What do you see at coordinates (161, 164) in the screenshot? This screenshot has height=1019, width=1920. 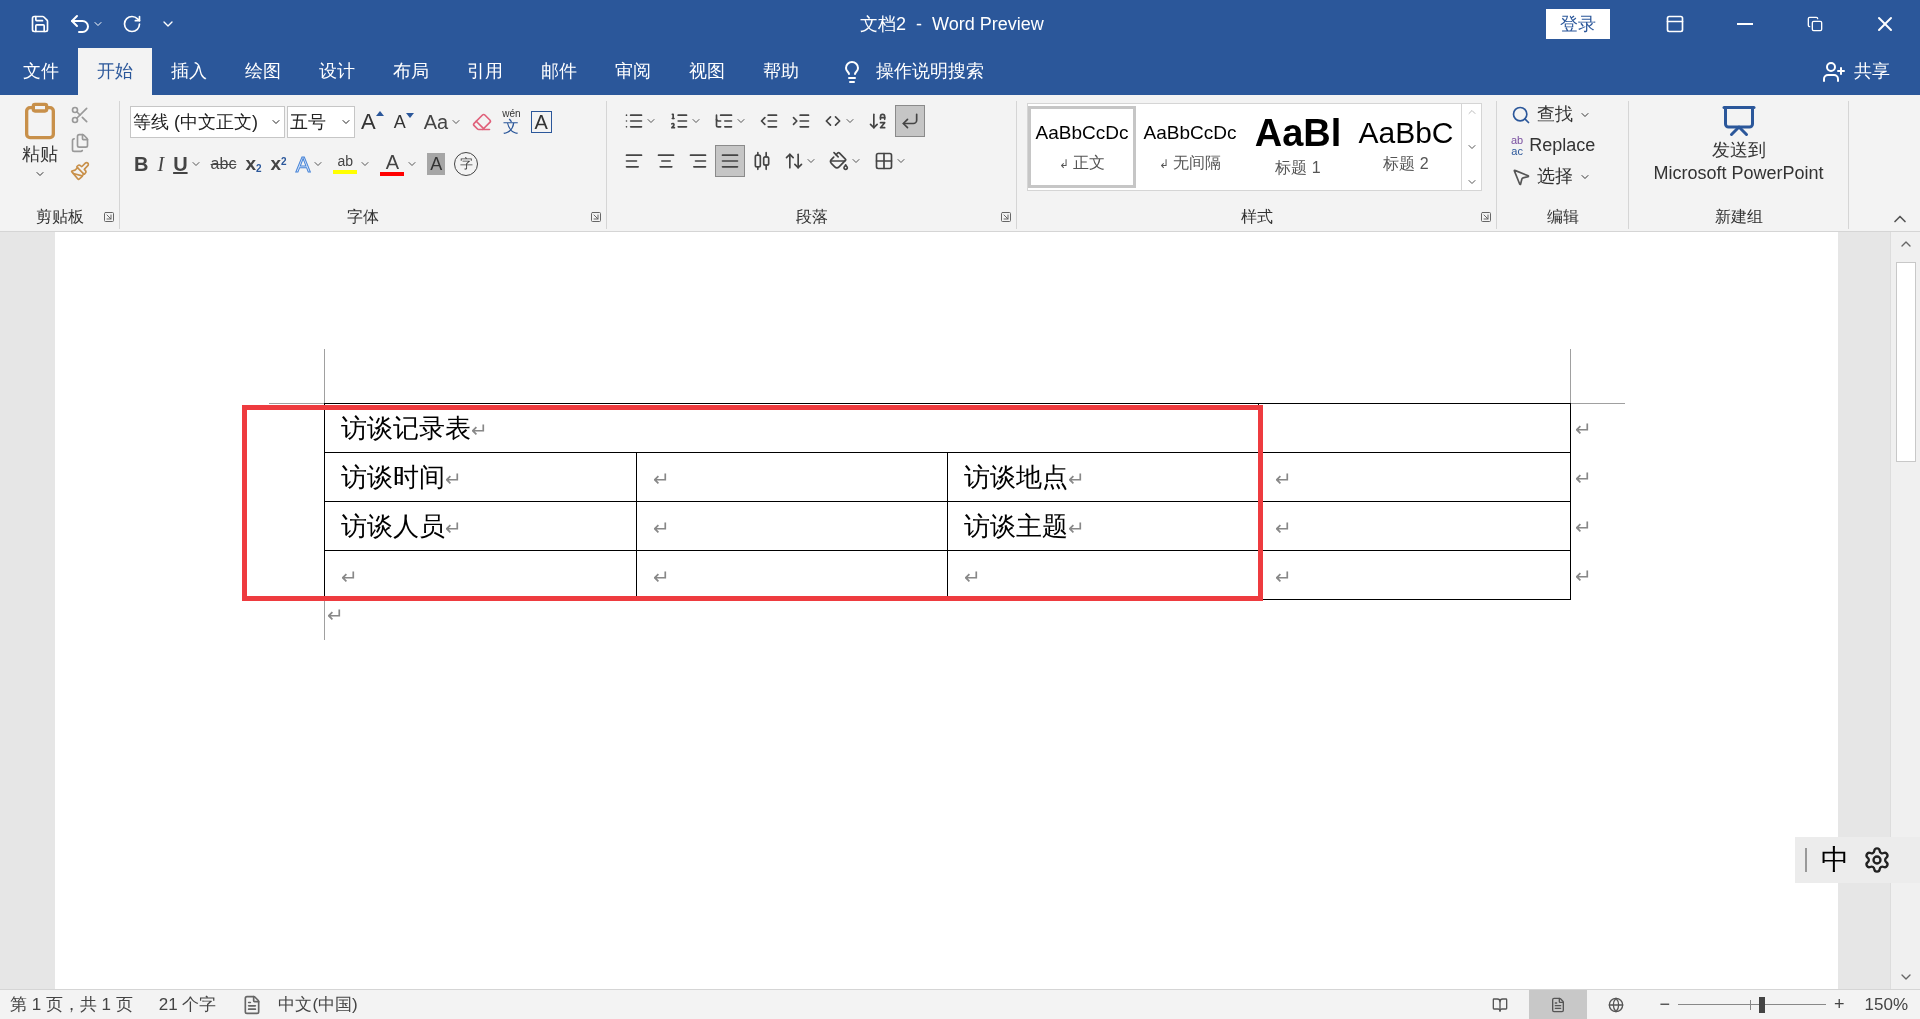 I see `italic-button: I` at bounding box center [161, 164].